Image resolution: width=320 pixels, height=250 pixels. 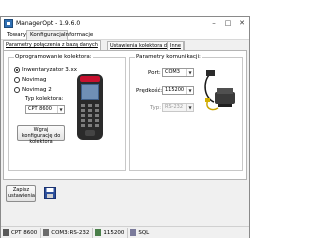 I want to click on status-port-text: COM3:RS-232, so click(x=70, y=232).